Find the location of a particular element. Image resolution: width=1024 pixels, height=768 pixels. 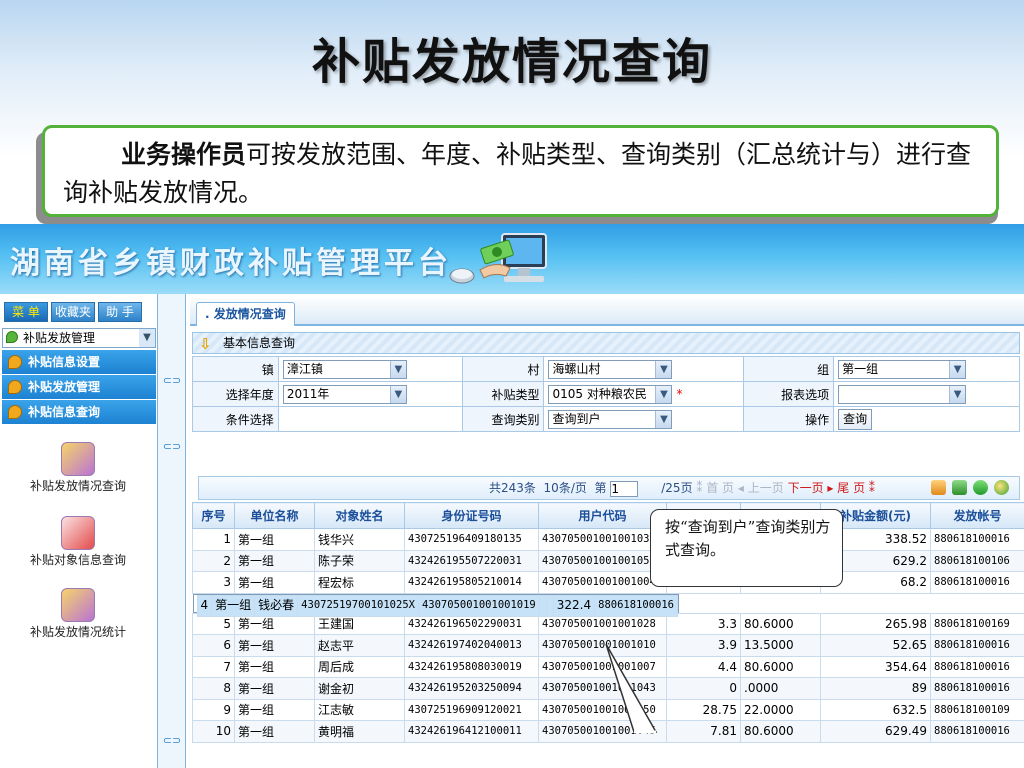

subsidy-type-select: 0105 对种粮农民 ▼ is located at coordinates (610, 394).